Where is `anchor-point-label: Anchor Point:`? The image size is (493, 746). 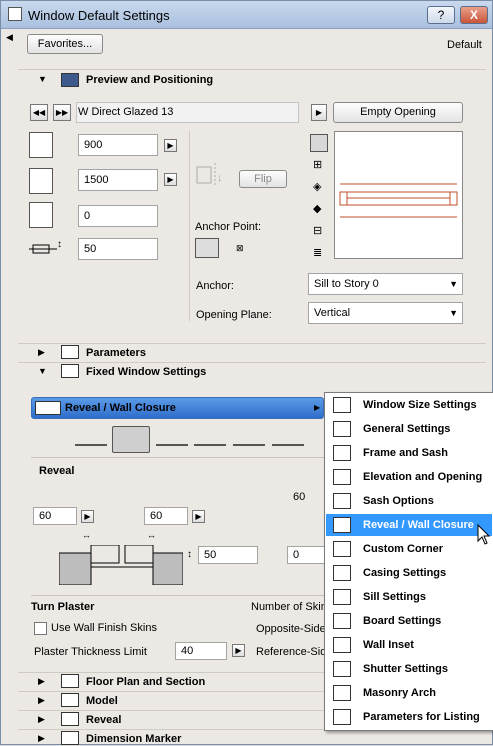 anchor-point-label: Anchor Point: is located at coordinates (228, 227).